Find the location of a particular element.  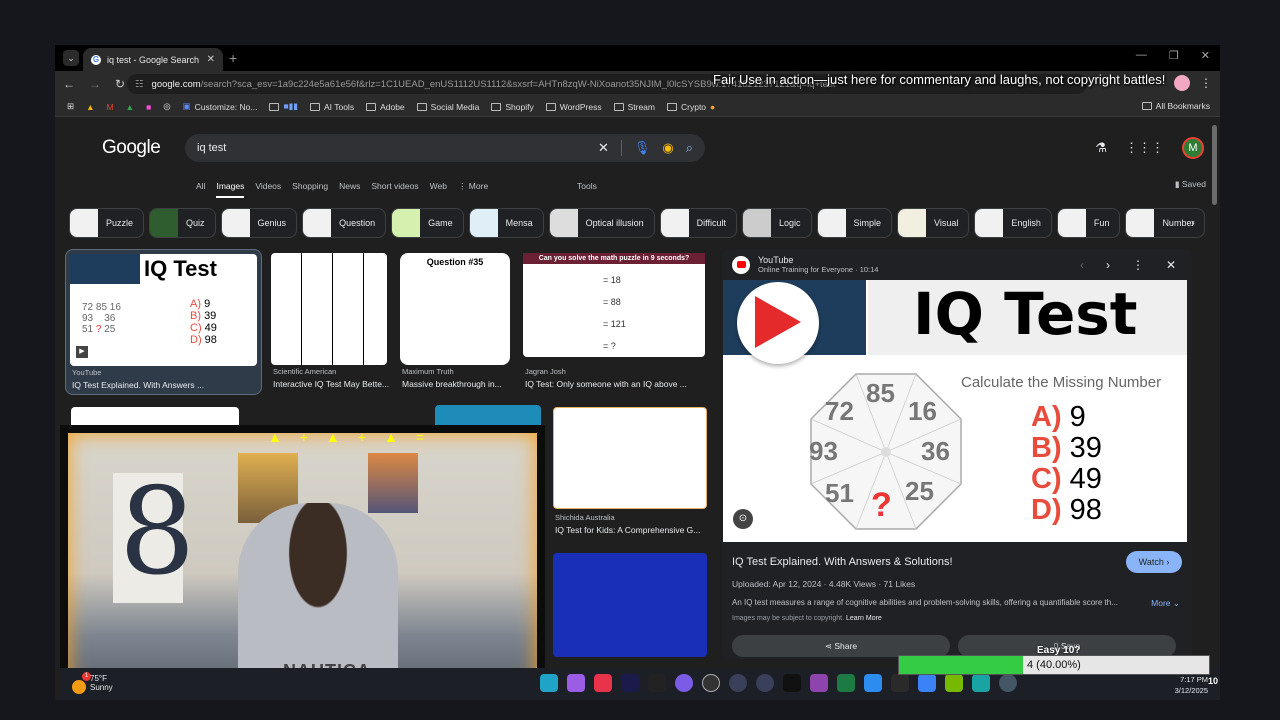

search-icon: ⌕ is located at coordinates (689, 148).